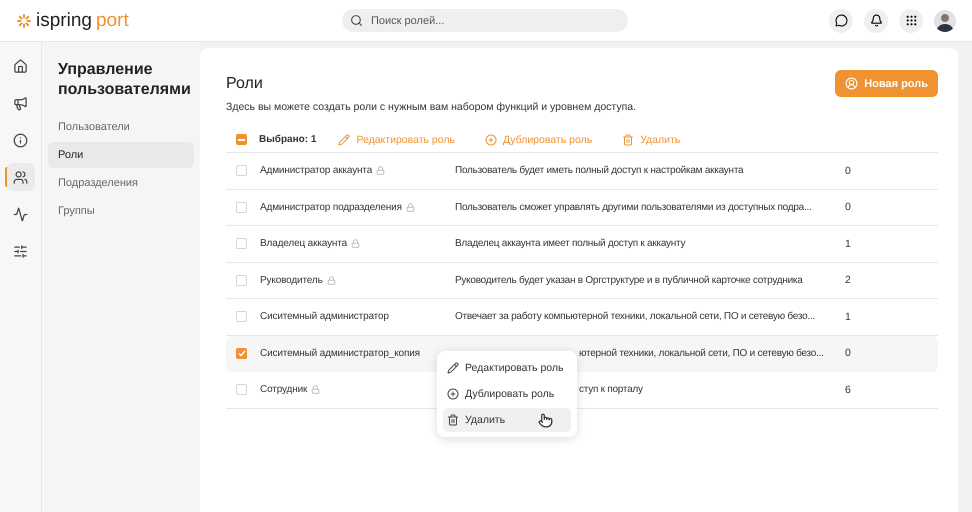 The image size is (972, 512). What do you see at coordinates (284, 390) in the screenshot?
I see `role-name: Сотрудник` at bounding box center [284, 390].